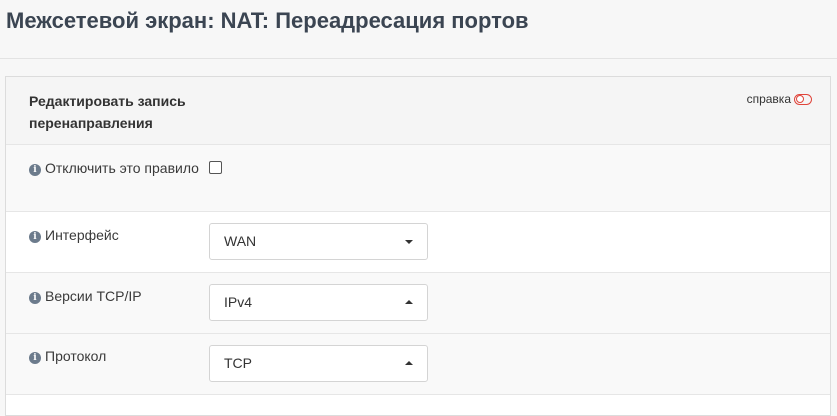 The image size is (837, 416). I want to click on chevron-down-icon, so click(409, 242).